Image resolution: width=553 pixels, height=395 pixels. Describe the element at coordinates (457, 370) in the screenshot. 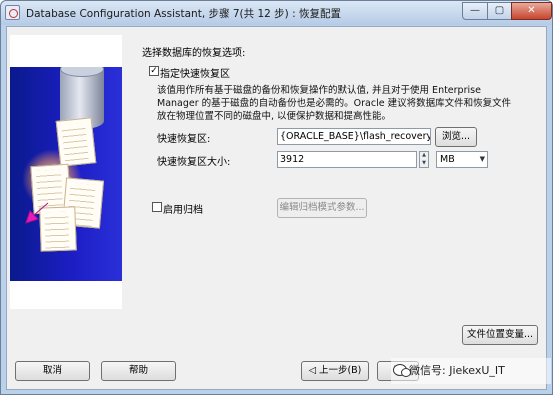

I see `watermark-text: 微信号: JiekexU_IT` at that location.